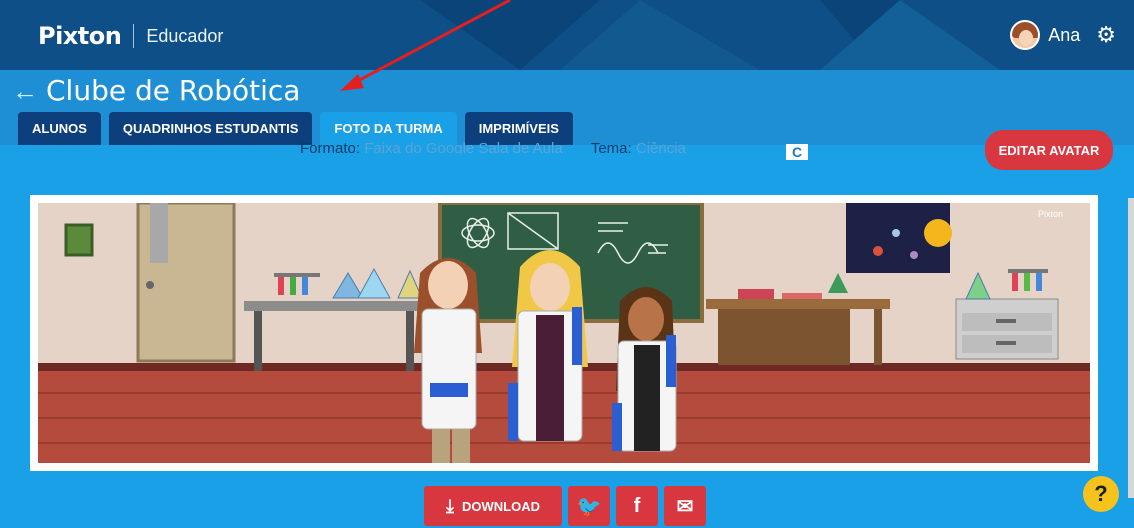 The image size is (1134, 528). I want to click on annotation-arrow, so click(425, 45).